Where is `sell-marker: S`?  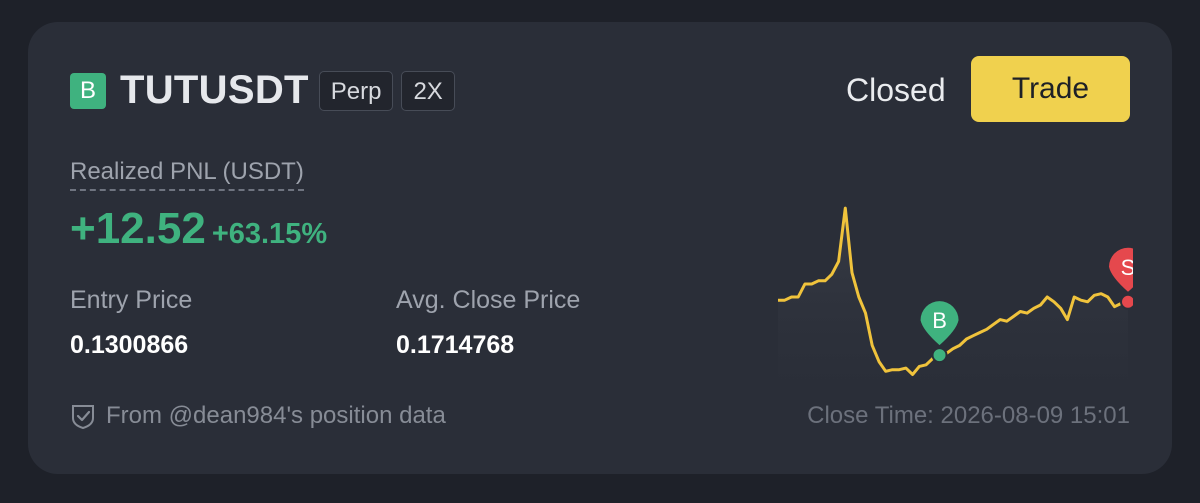
sell-marker: S is located at coordinates (1121, 278).